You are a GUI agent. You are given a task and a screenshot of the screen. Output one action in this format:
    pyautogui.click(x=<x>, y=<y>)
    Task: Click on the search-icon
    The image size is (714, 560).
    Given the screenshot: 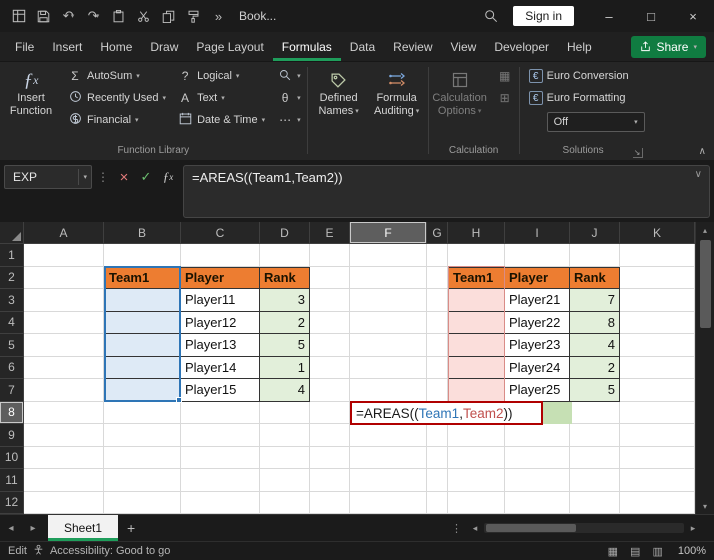 What is the action you would take?
    pyautogui.click(x=490, y=16)
    